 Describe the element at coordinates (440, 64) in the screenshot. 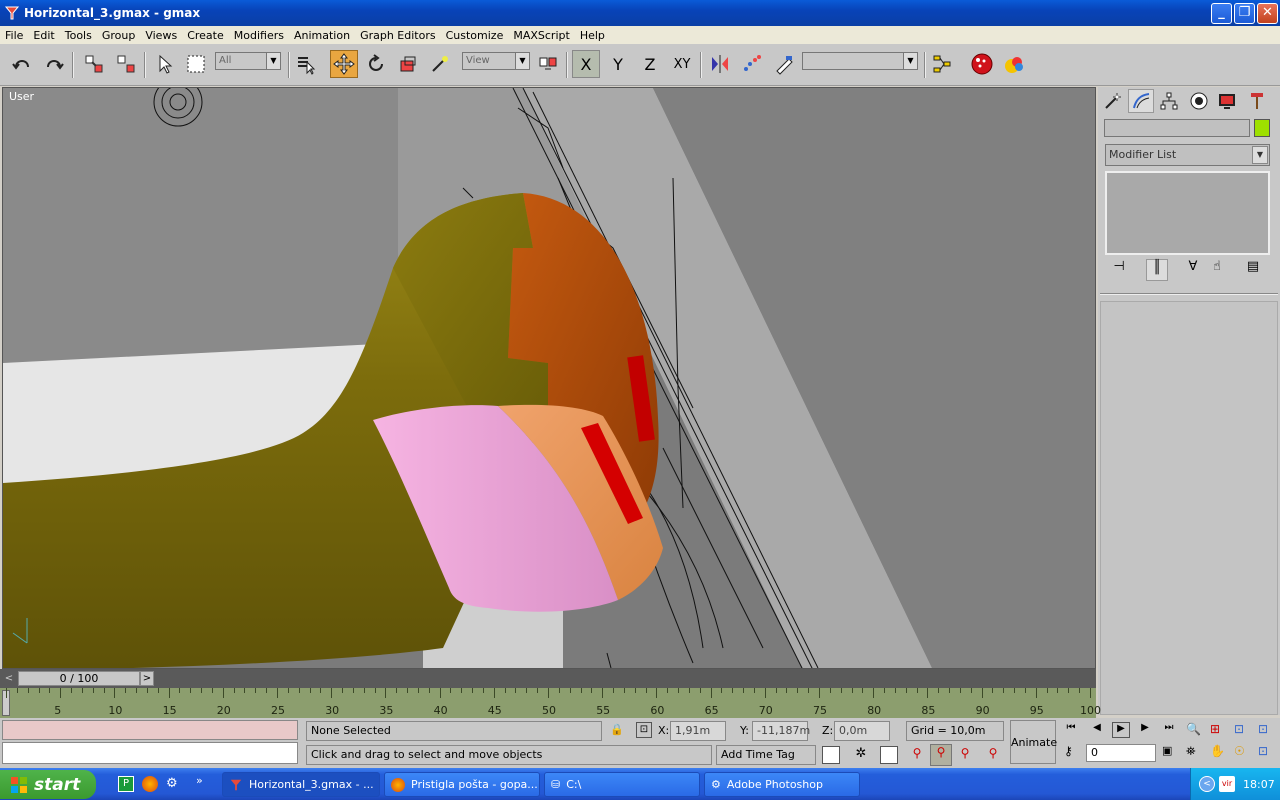

I see `manipulate-button` at that location.